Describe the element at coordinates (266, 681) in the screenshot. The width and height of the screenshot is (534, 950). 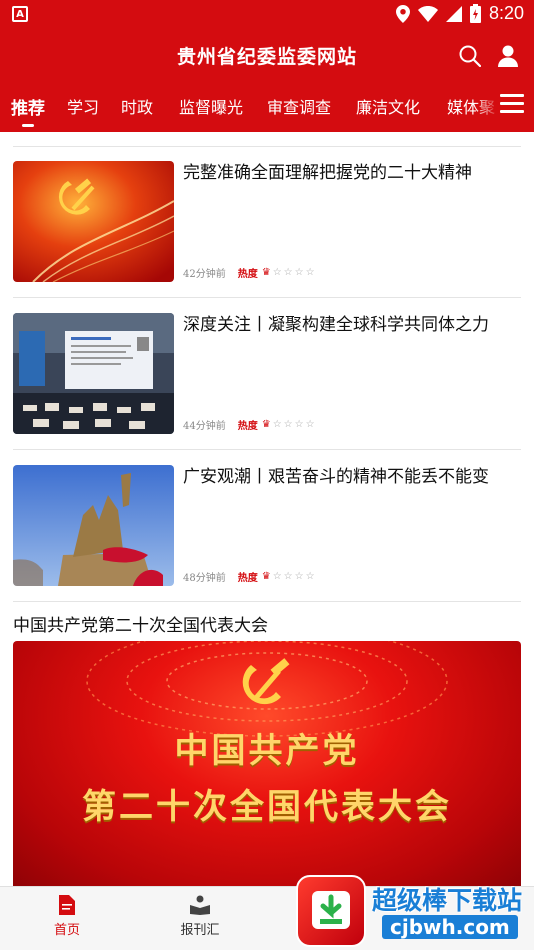
I see `party-emblem-icon` at that location.